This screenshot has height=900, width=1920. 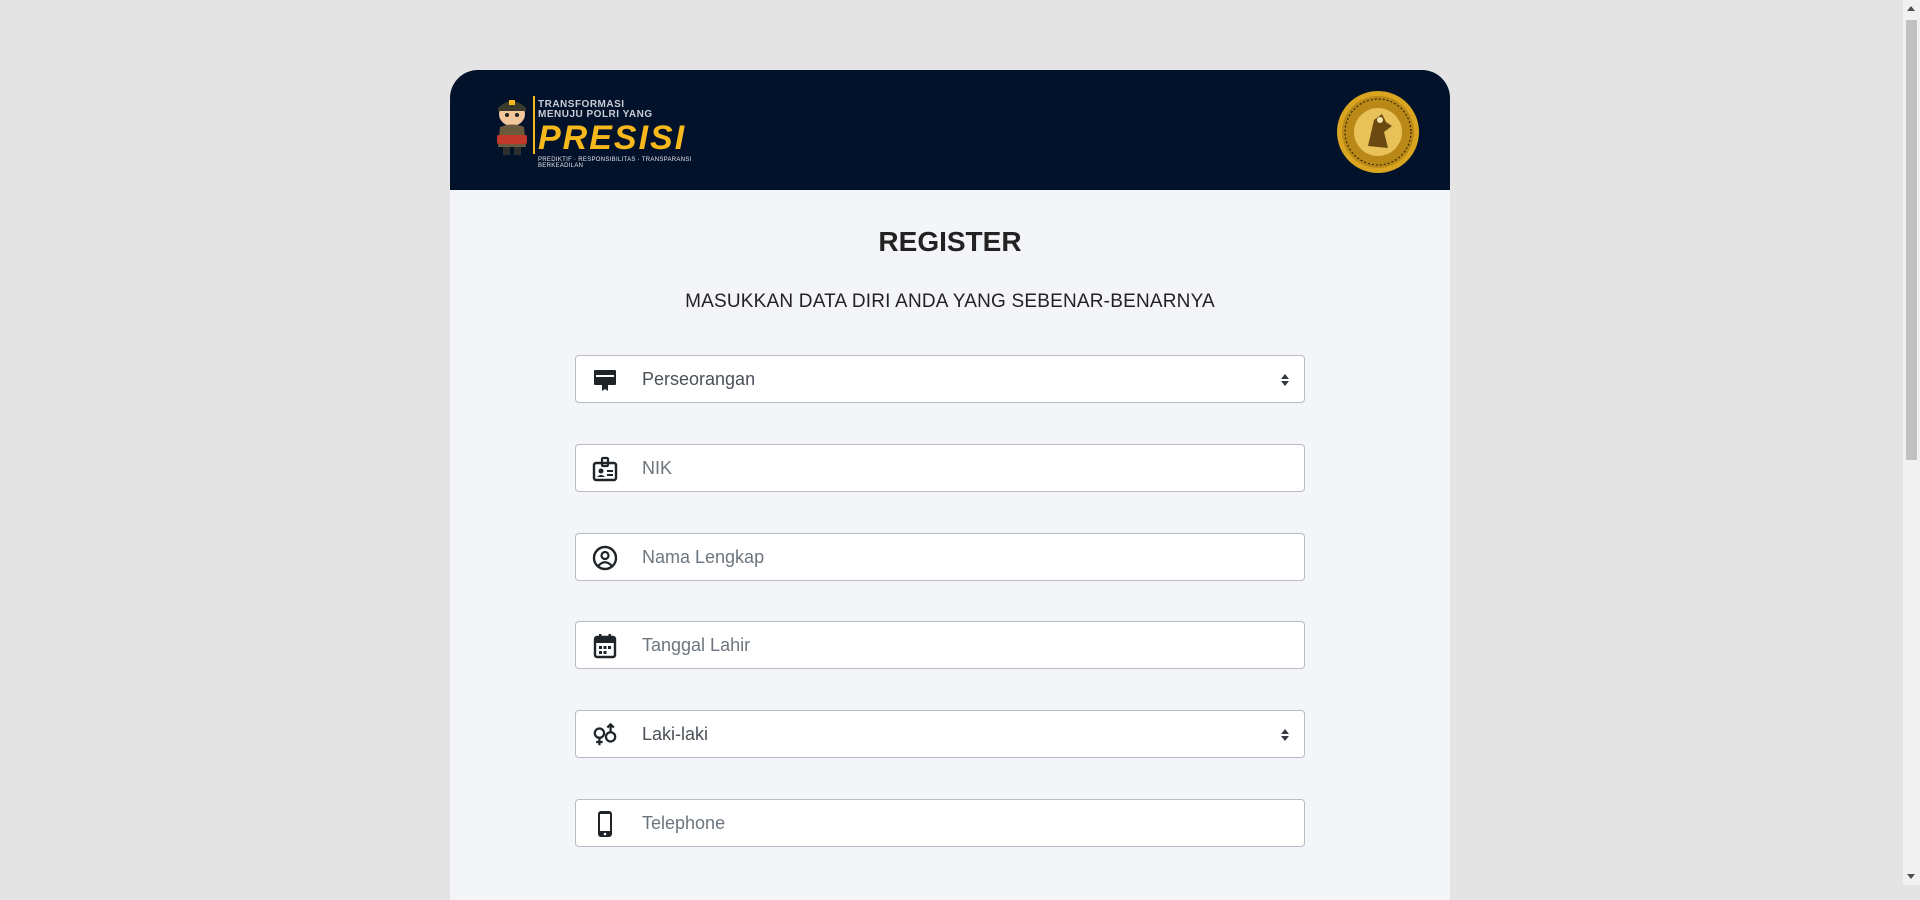 What do you see at coordinates (675, 734) in the screenshot?
I see `gender-value: Laki-laki` at bounding box center [675, 734].